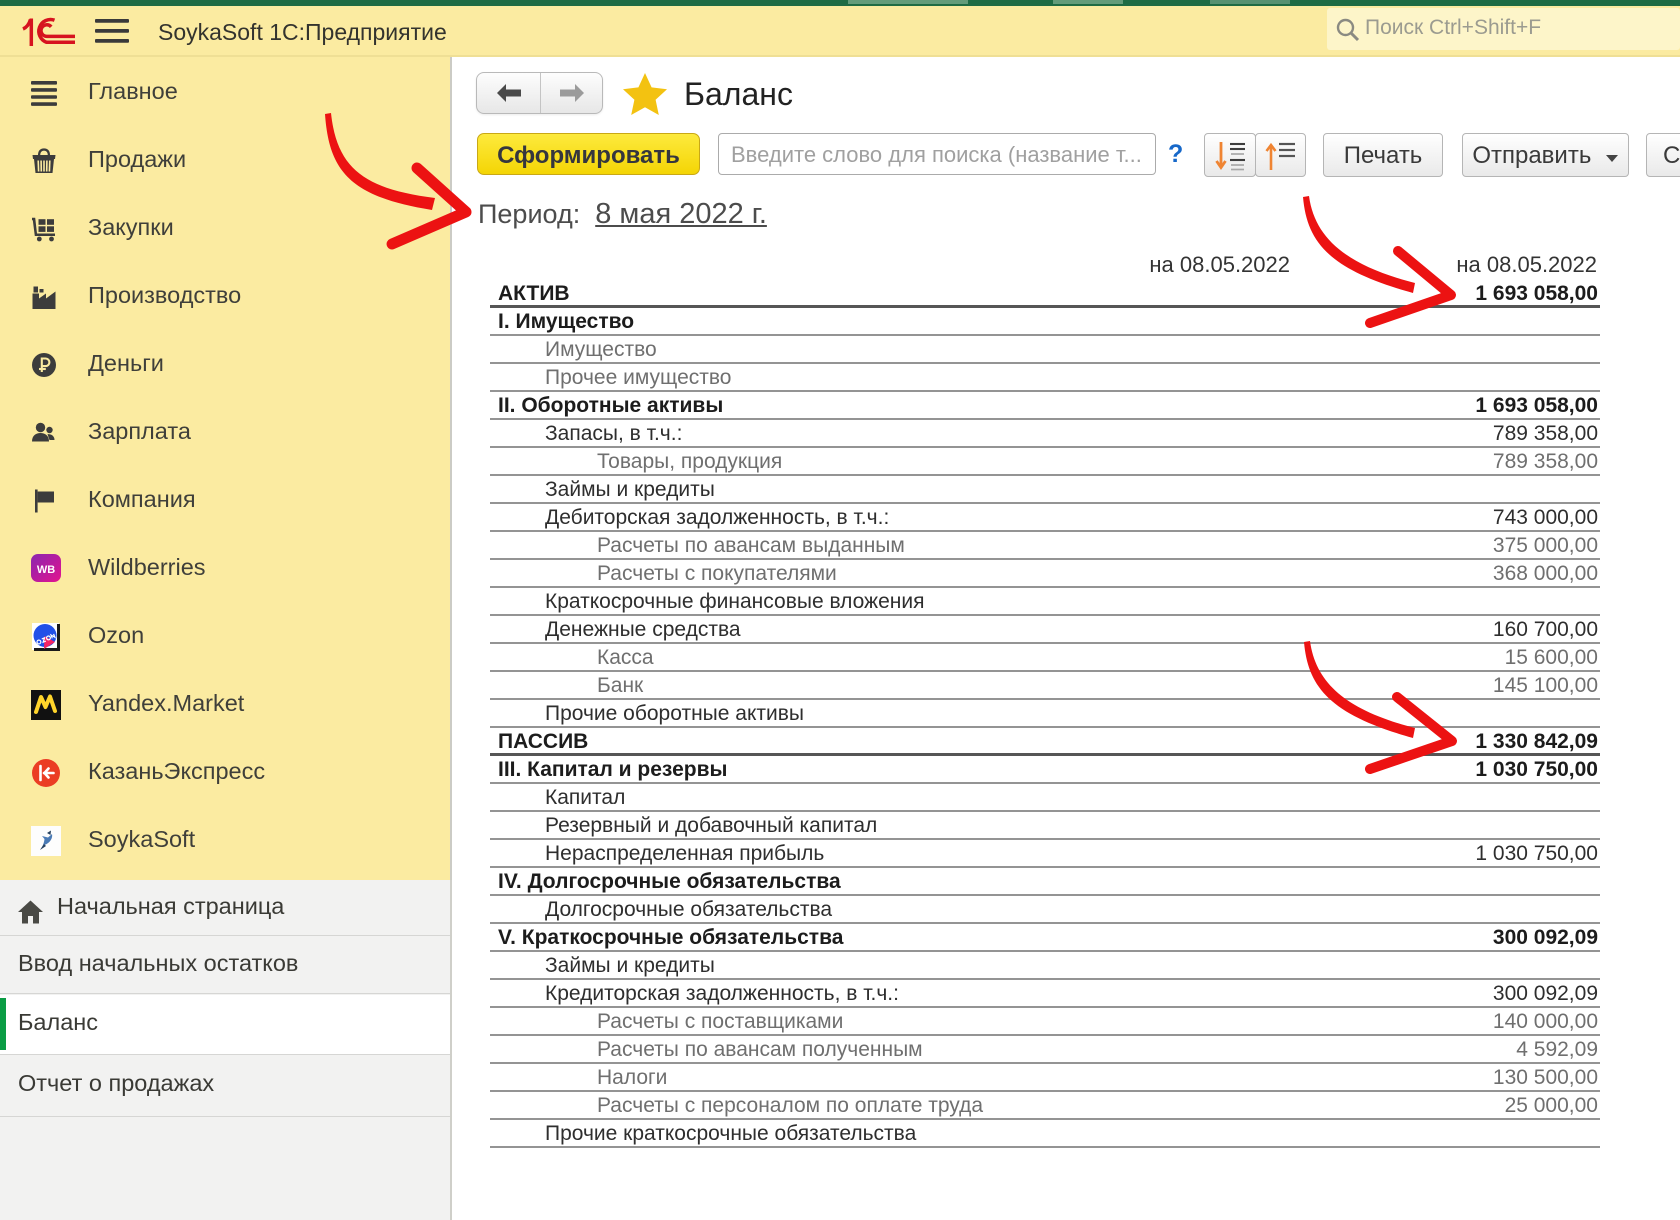  What do you see at coordinates (46, 570) in the screenshot?
I see `svg-text: WB` at bounding box center [46, 570].